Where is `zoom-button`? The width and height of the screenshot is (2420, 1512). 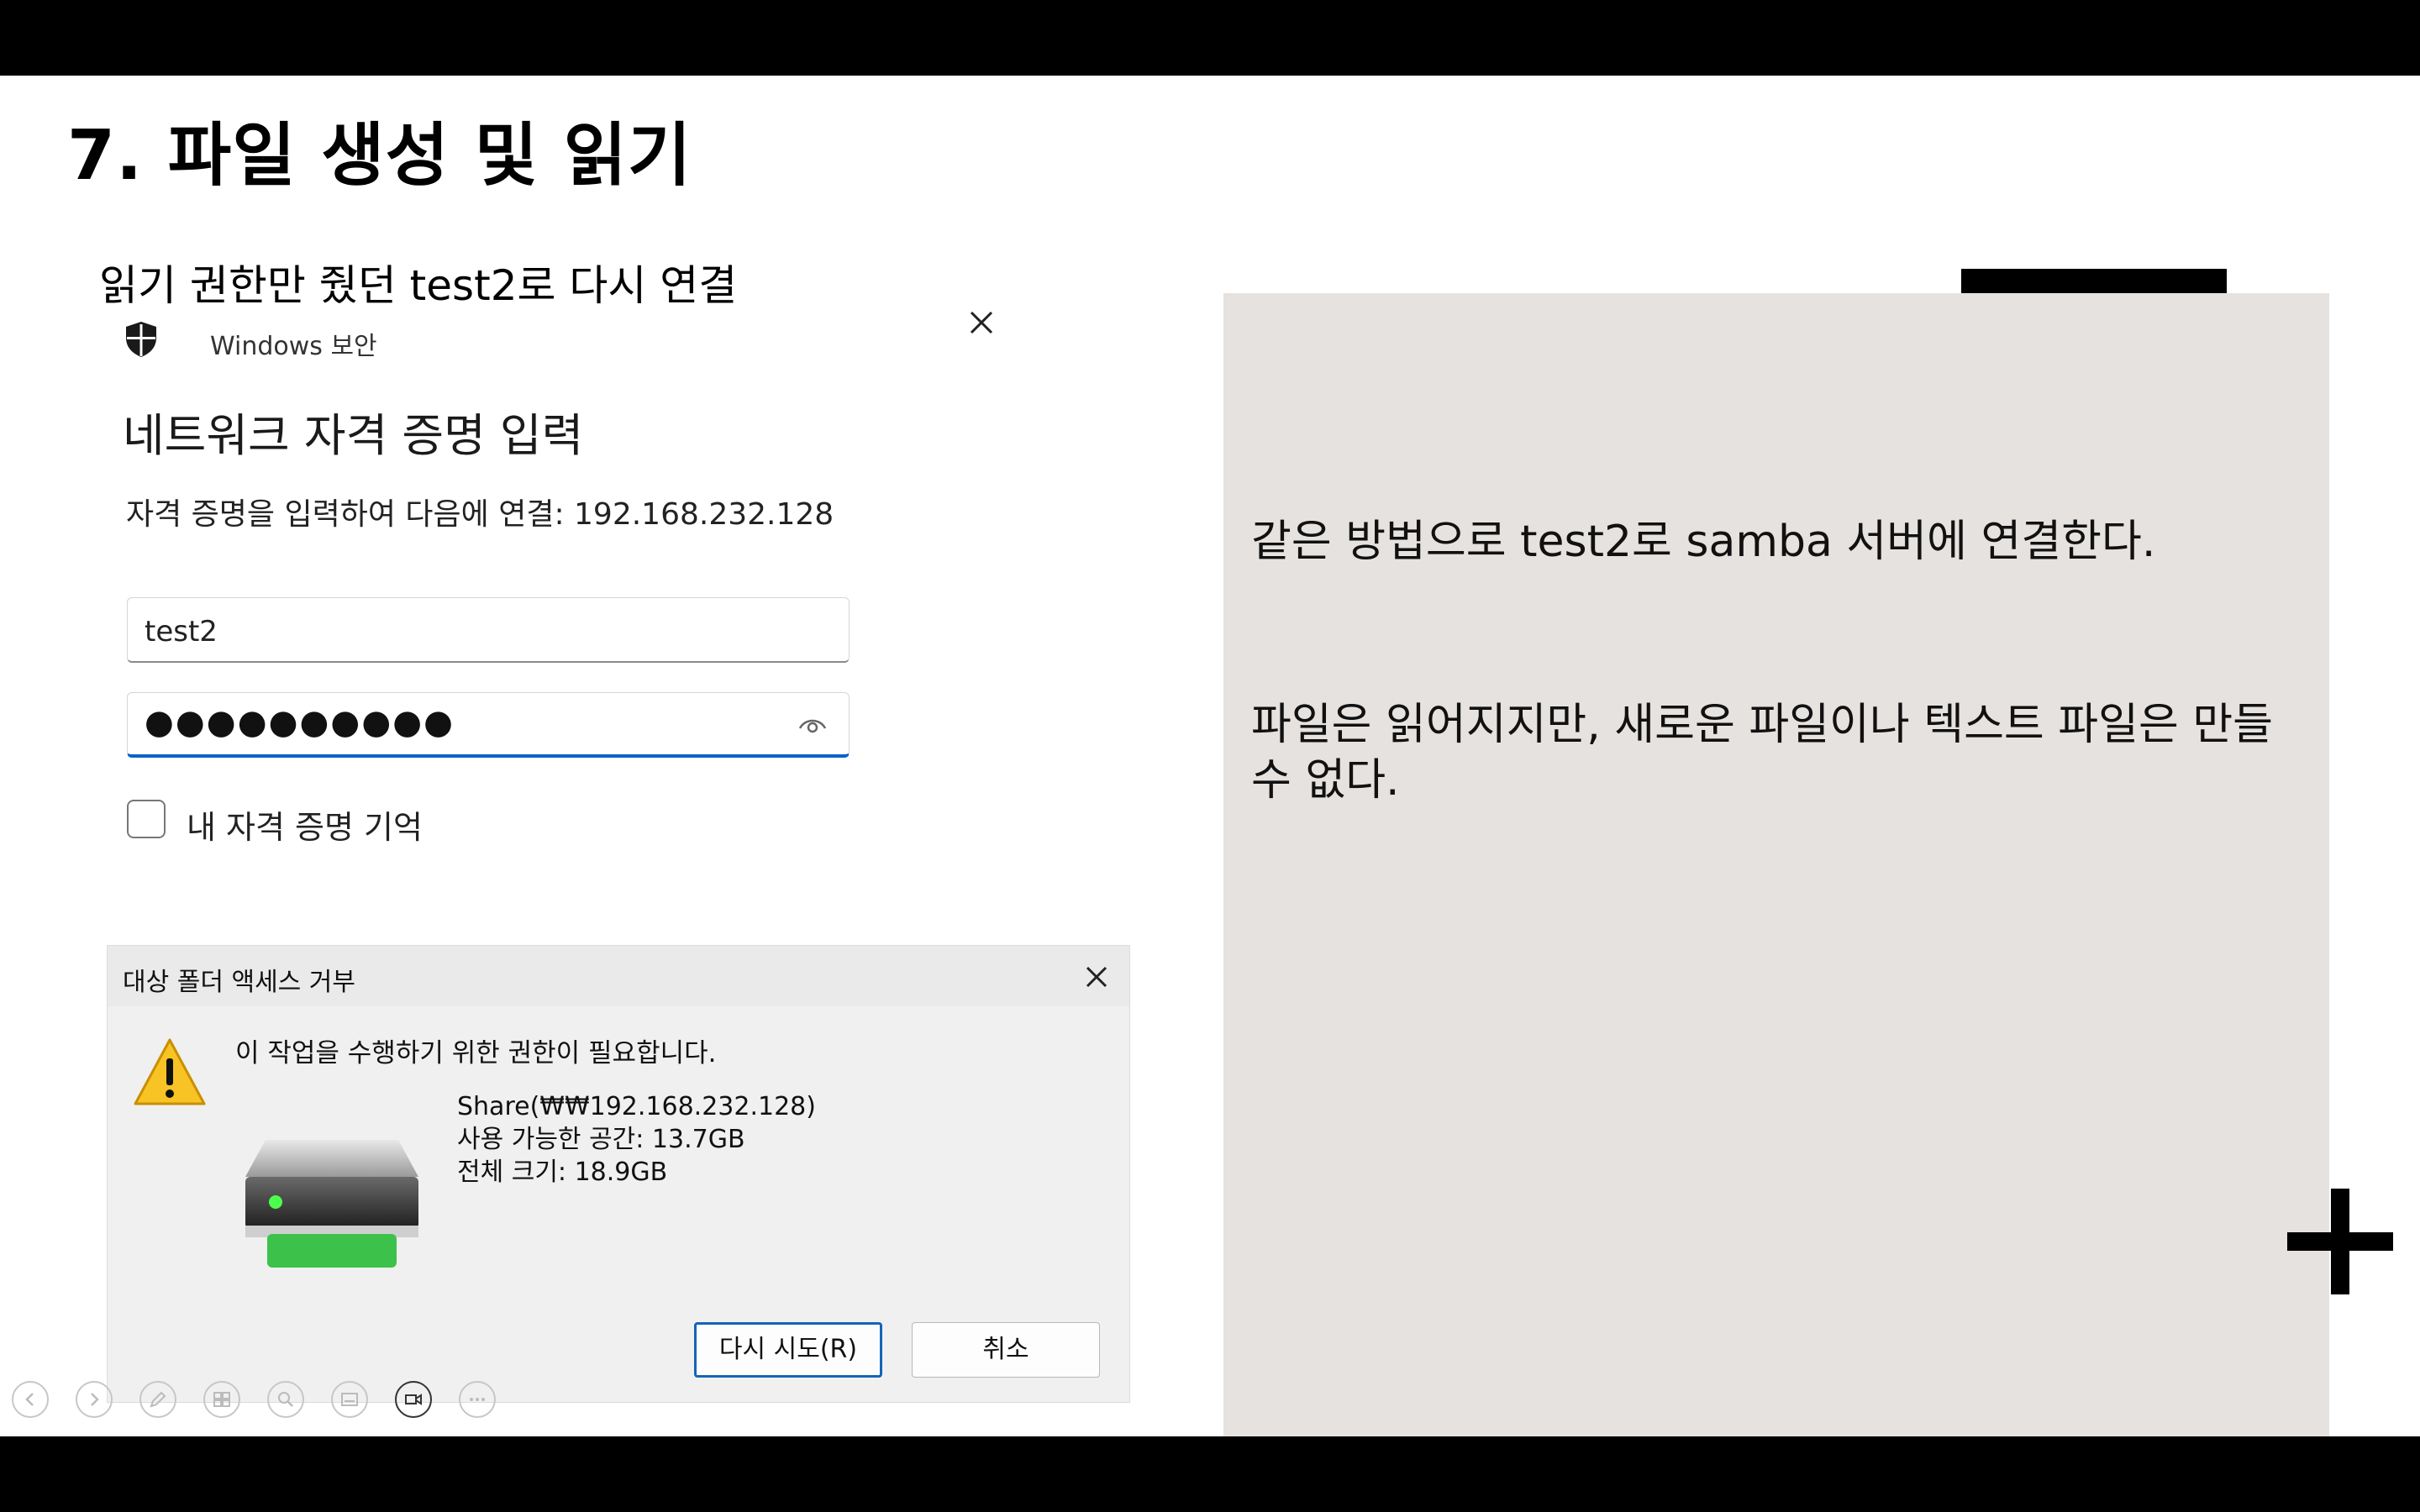
zoom-button is located at coordinates (285, 1399).